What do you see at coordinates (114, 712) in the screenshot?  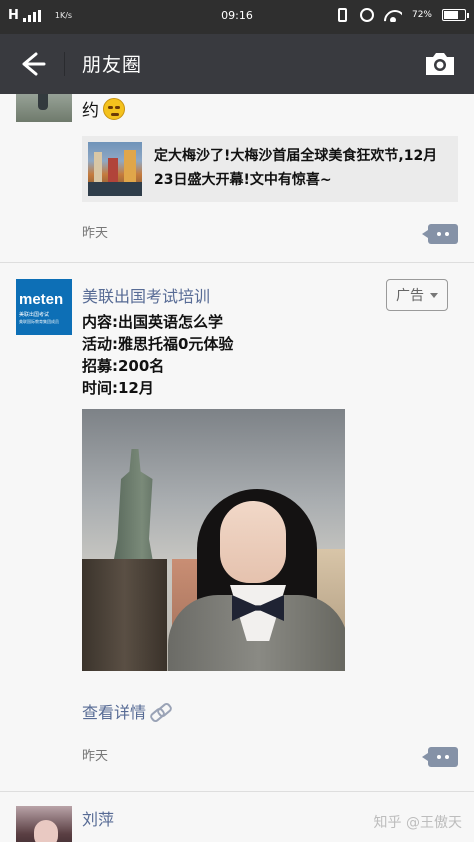 I see `view-details-label: 查看详情` at bounding box center [114, 712].